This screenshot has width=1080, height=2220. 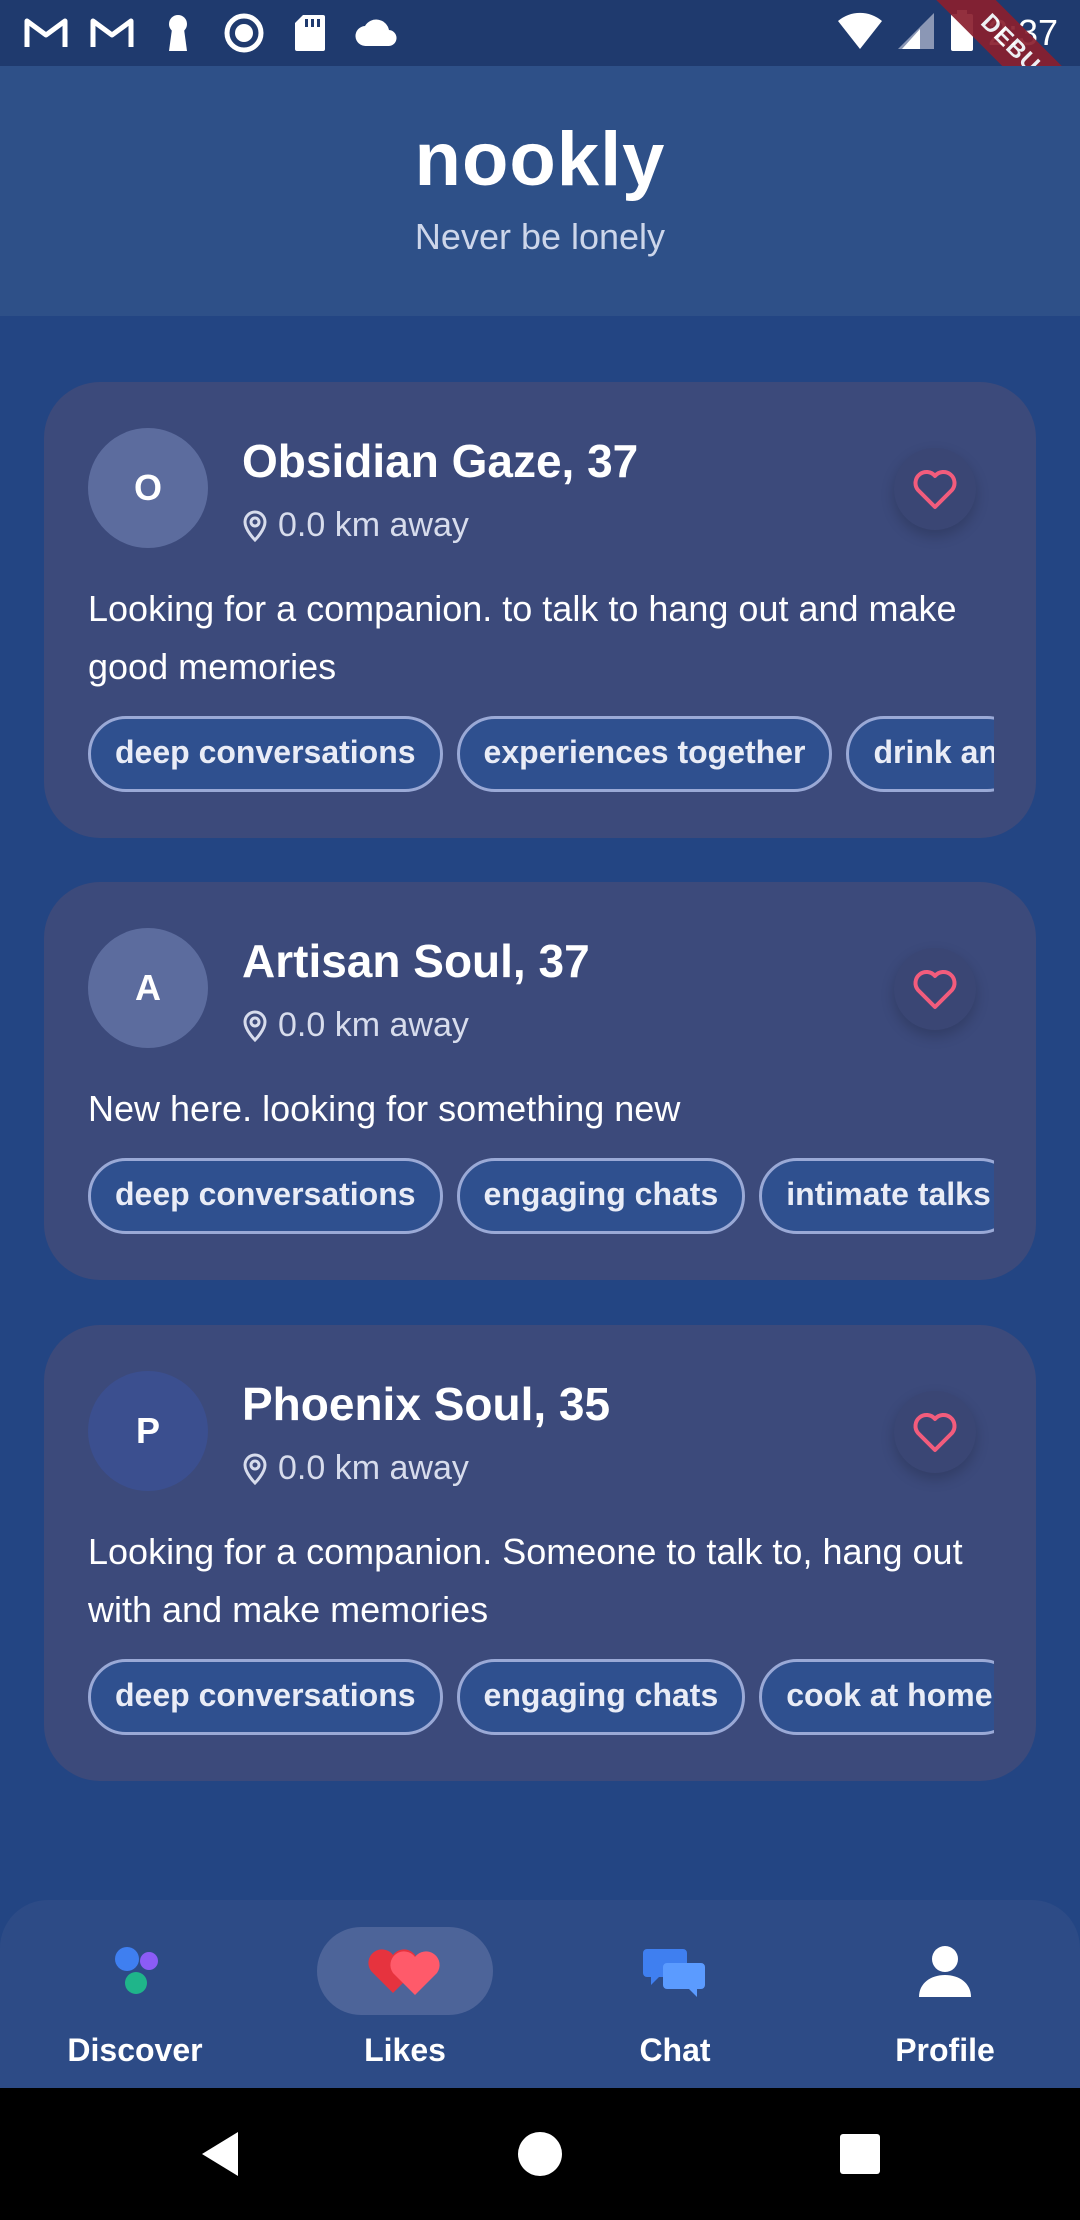 What do you see at coordinates (384, 1108) in the screenshot?
I see `profile-bio: New here. looking for something new` at bounding box center [384, 1108].